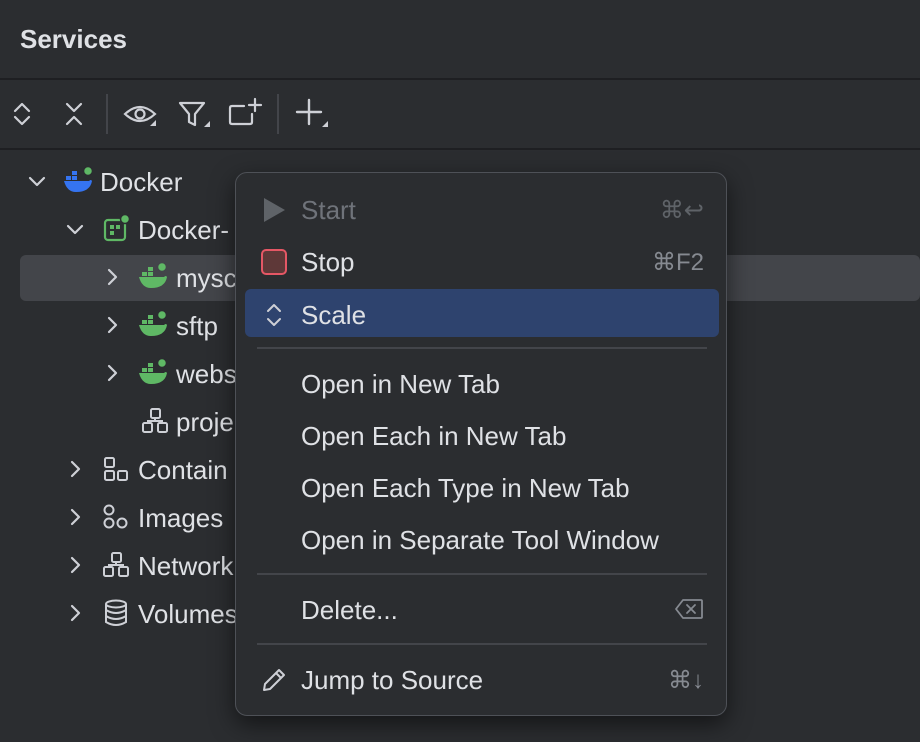  I want to click on menu-item-label: Open Each Type in New Tab, so click(465, 488).